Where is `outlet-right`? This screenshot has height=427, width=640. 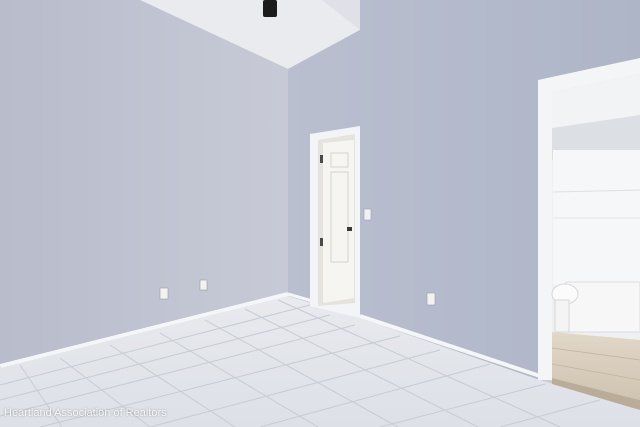
outlet-right is located at coordinates (431, 299).